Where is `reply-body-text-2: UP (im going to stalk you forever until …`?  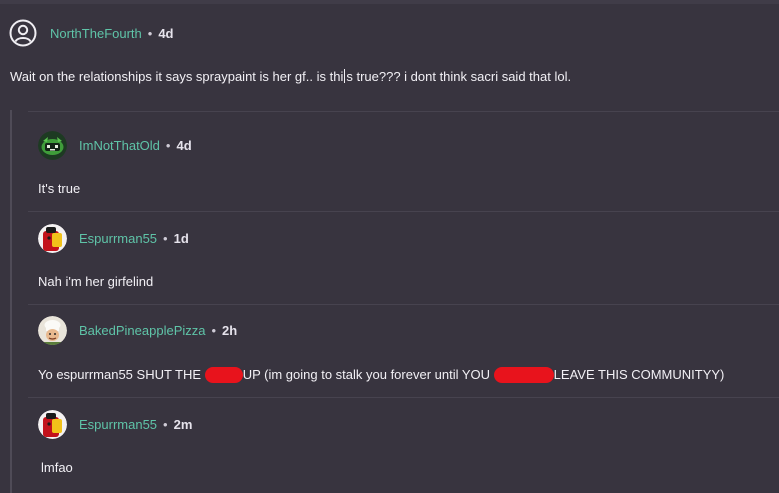
reply-body-text-2: UP (im going to stalk you forever until … is located at coordinates (366, 374).